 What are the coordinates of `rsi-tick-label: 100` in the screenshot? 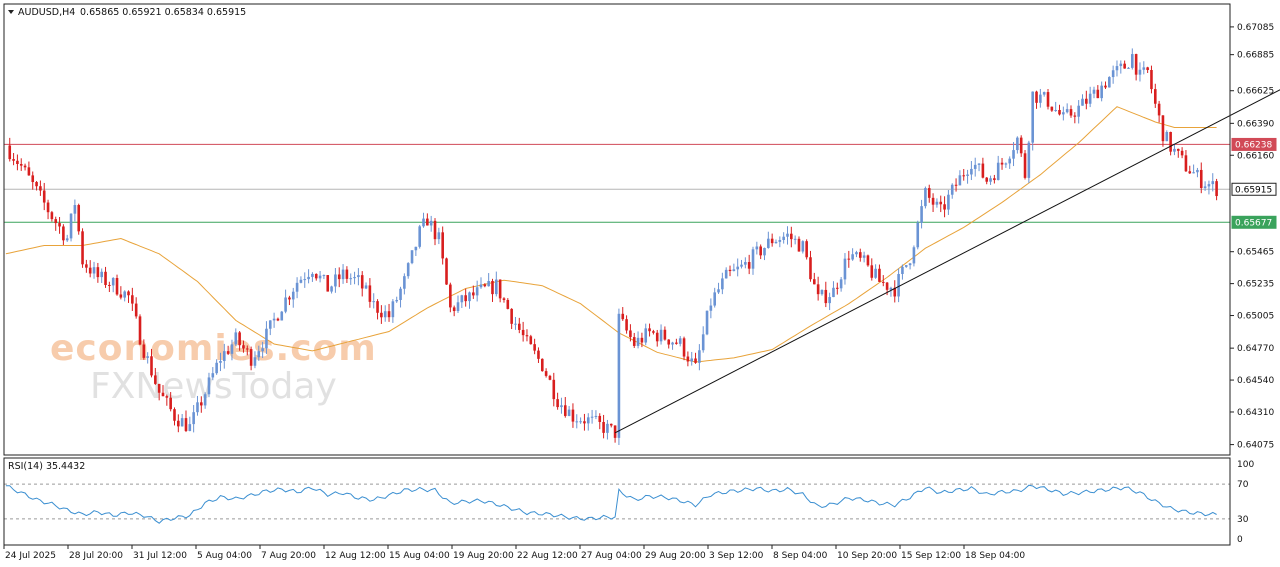 It's located at (1245, 465).